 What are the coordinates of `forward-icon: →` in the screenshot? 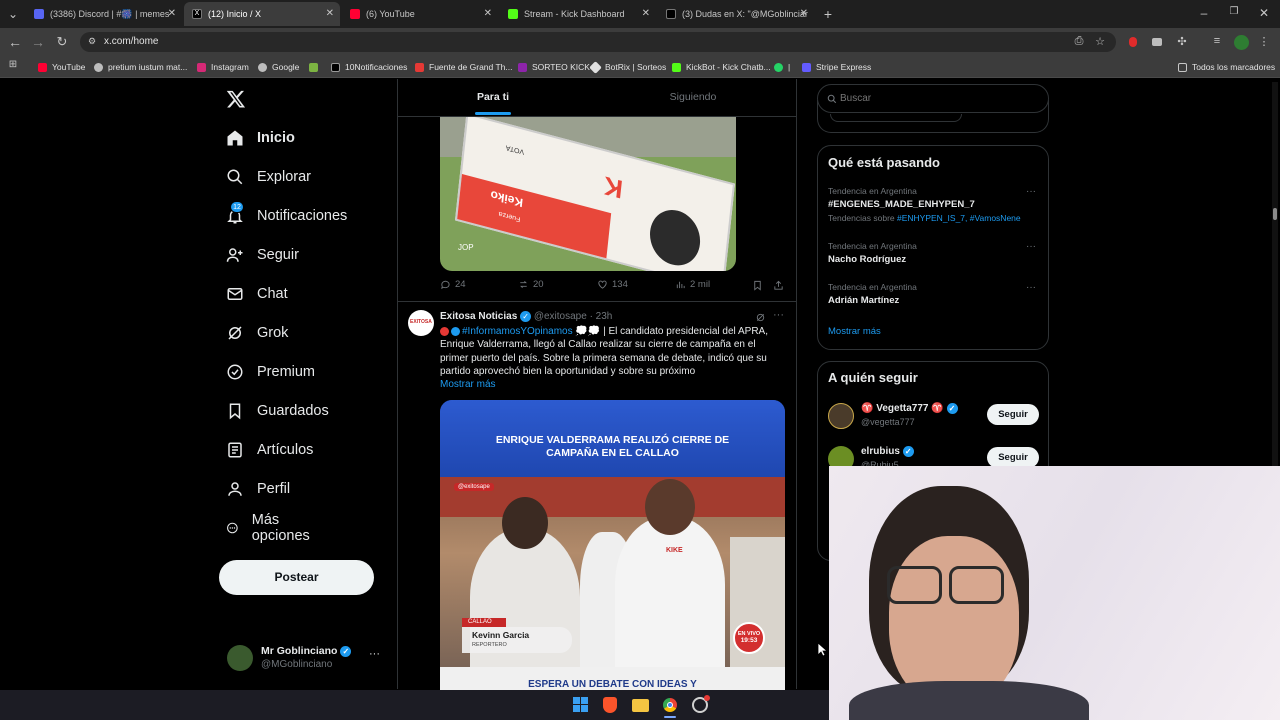 It's located at (38, 42).